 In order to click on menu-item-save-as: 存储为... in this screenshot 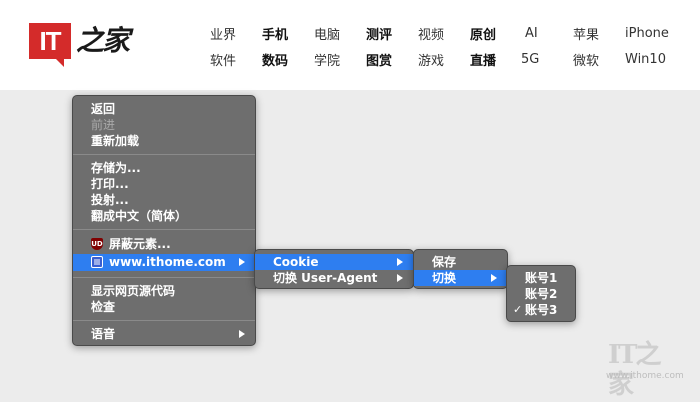, I will do `click(164, 168)`.